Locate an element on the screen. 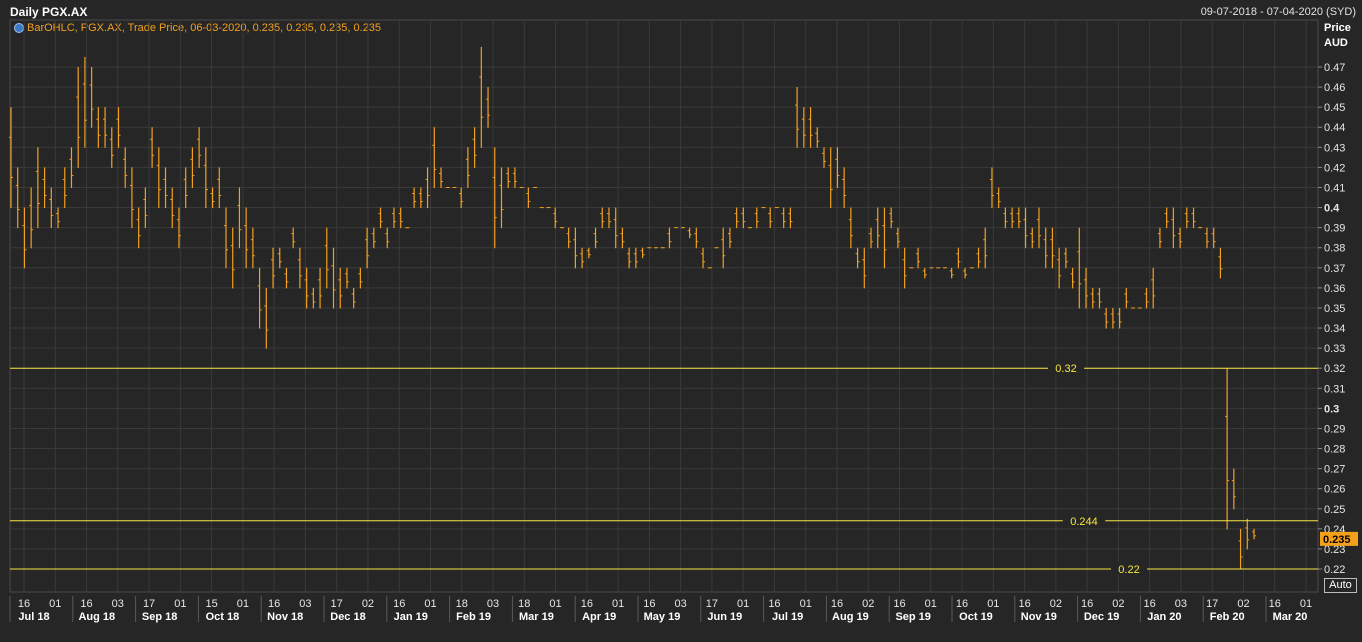  y-tick-label: 0.3 is located at coordinates (1331, 409).